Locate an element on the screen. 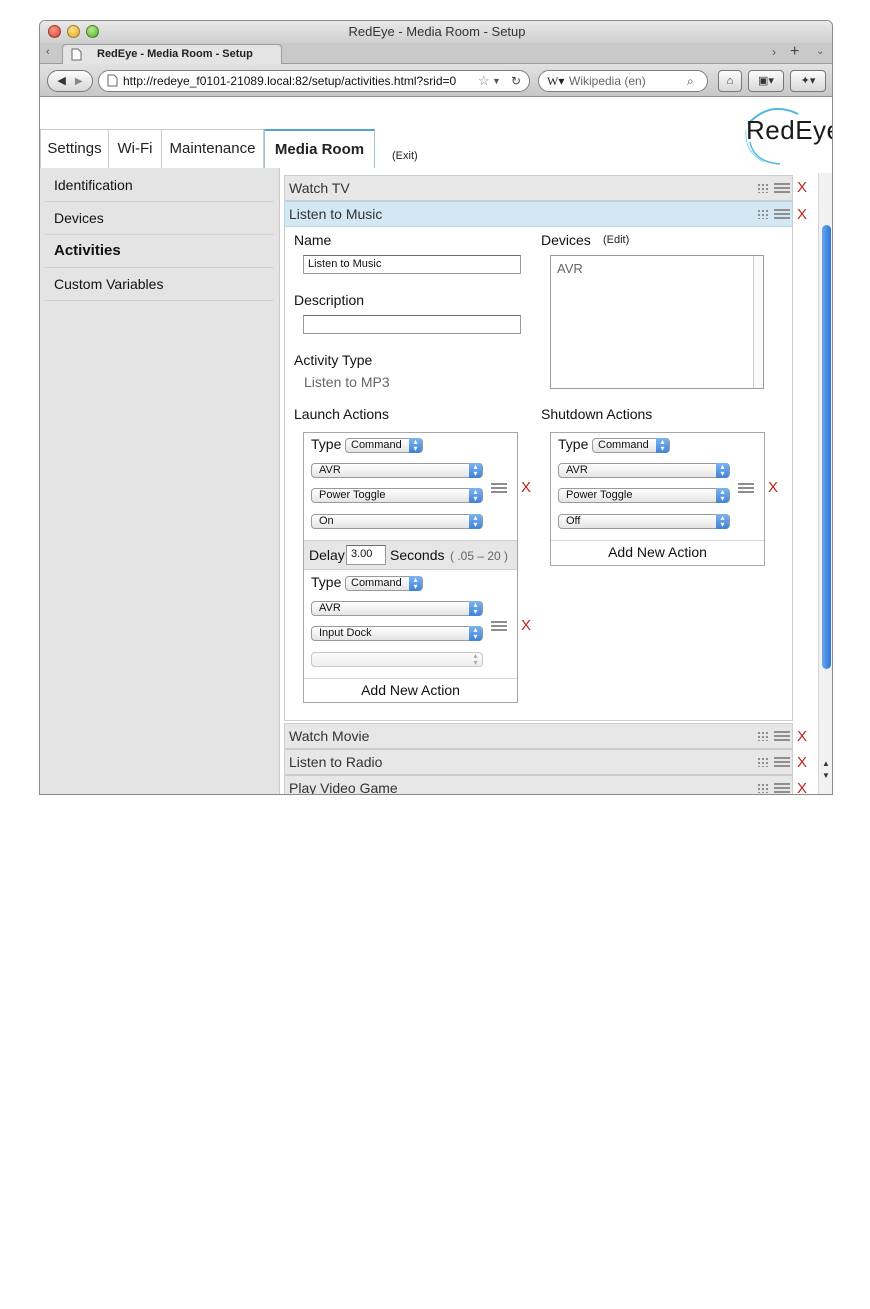 This screenshot has width=870, height=1309. tab-label: Settings is located at coordinates (74, 148).